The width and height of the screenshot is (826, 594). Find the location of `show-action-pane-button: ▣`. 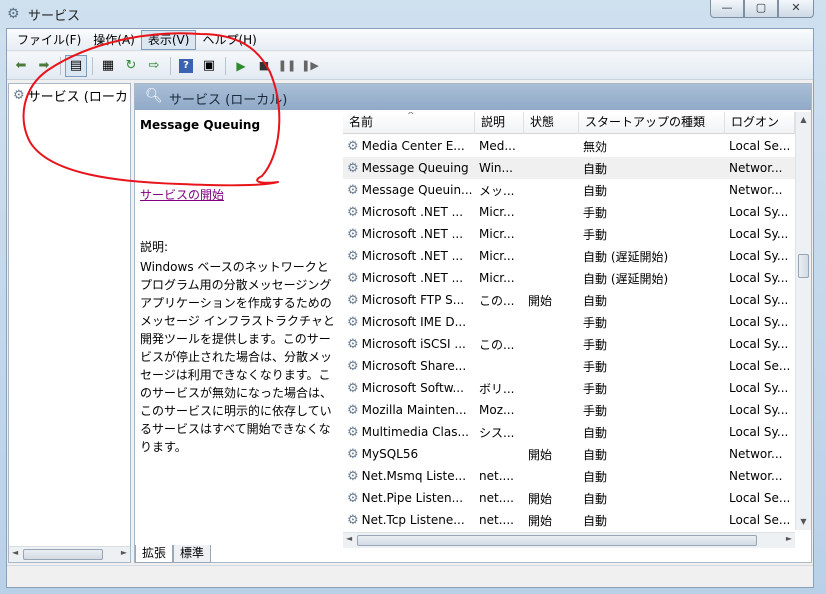

show-action-pane-button: ▣ is located at coordinates (209, 66).